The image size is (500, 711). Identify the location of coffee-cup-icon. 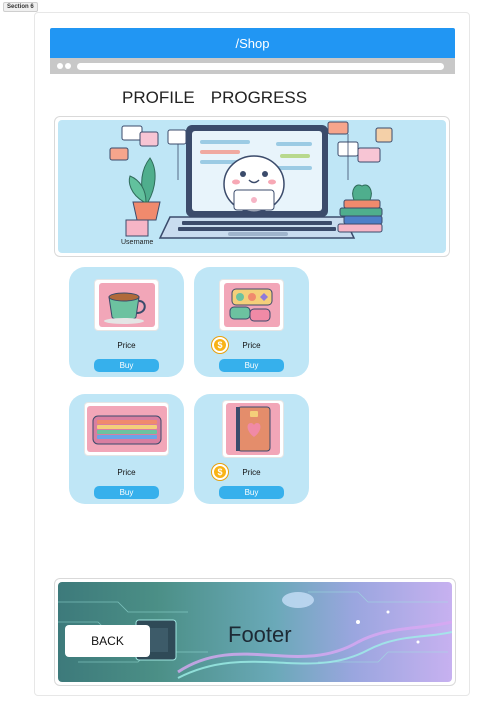
(126, 305).